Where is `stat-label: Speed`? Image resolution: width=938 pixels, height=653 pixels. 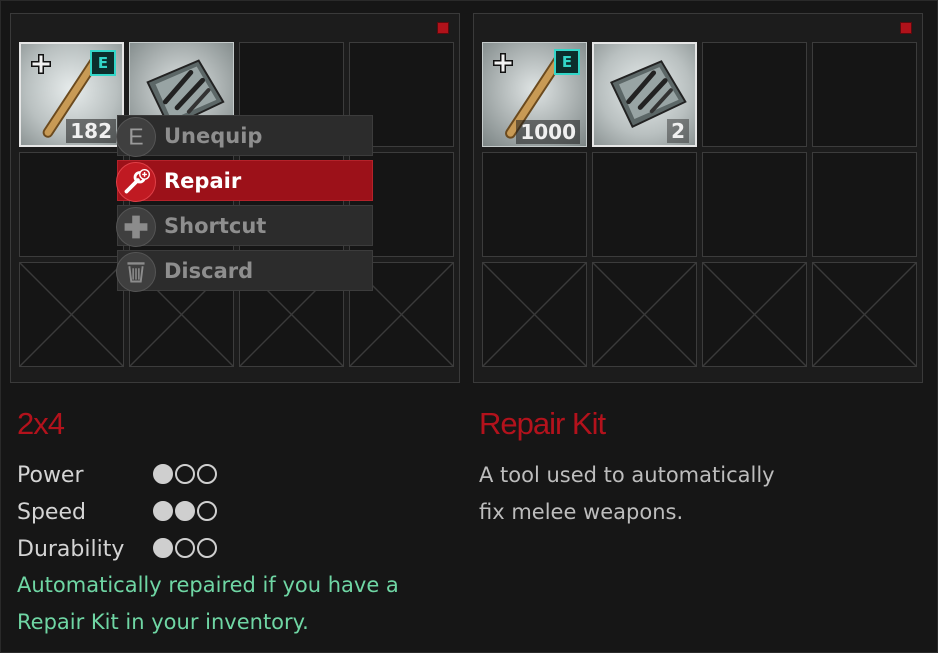
stat-label: Speed is located at coordinates (51, 512).